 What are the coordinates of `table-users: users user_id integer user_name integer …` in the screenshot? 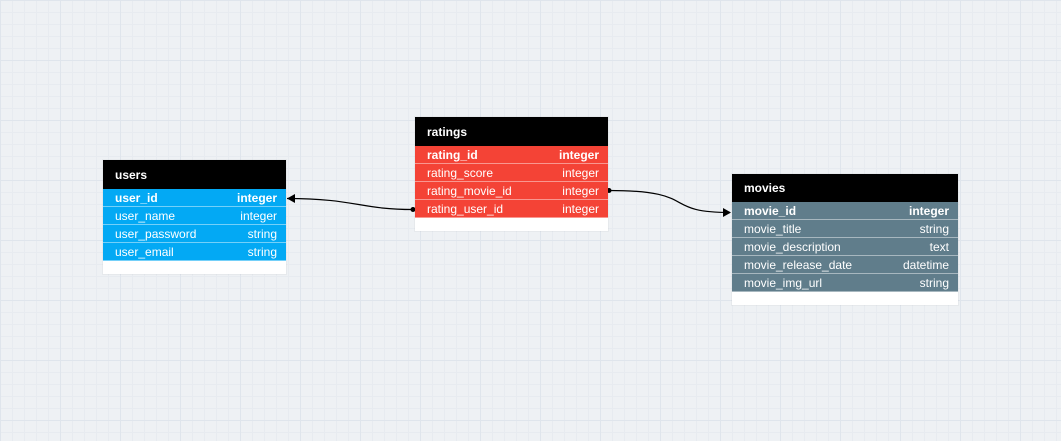 It's located at (194, 217).